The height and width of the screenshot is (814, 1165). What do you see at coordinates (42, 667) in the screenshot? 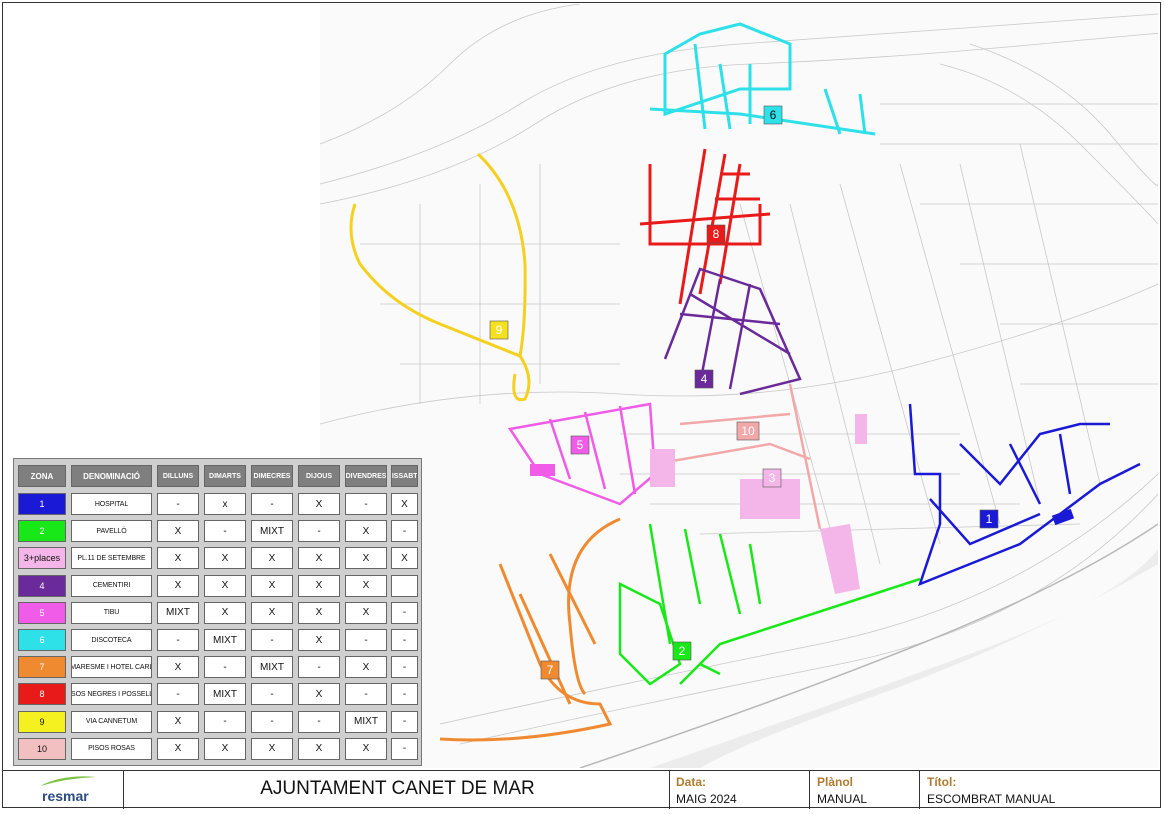
I see `zone-swatch: 7` at bounding box center [42, 667].